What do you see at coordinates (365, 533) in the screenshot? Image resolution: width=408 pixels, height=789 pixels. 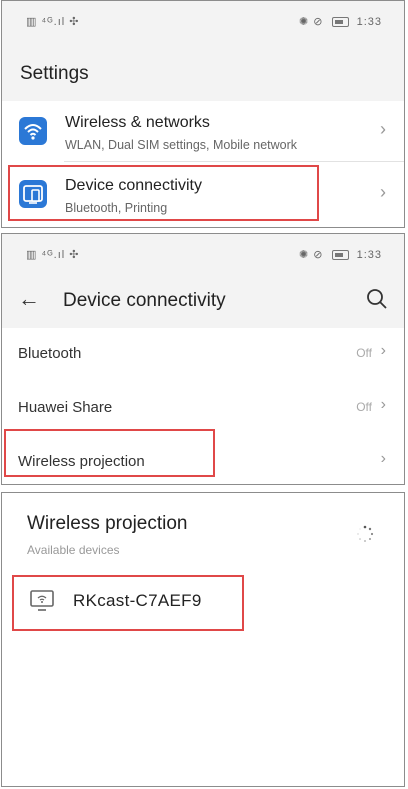 I see `loading-spinner-icon` at bounding box center [365, 533].